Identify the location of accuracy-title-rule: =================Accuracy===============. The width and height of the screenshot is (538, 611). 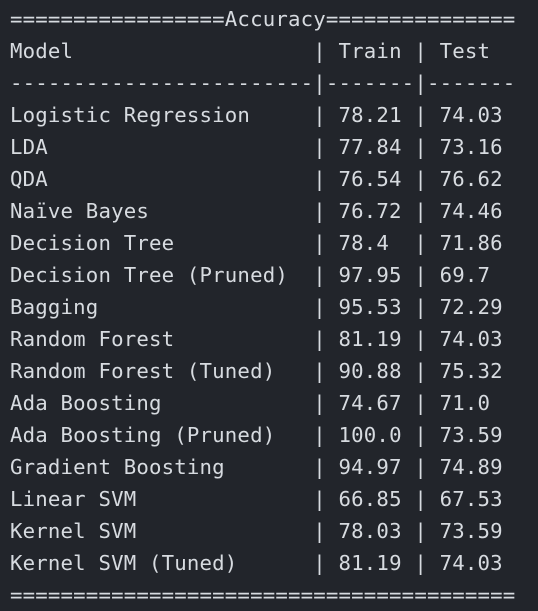
(263, 19).